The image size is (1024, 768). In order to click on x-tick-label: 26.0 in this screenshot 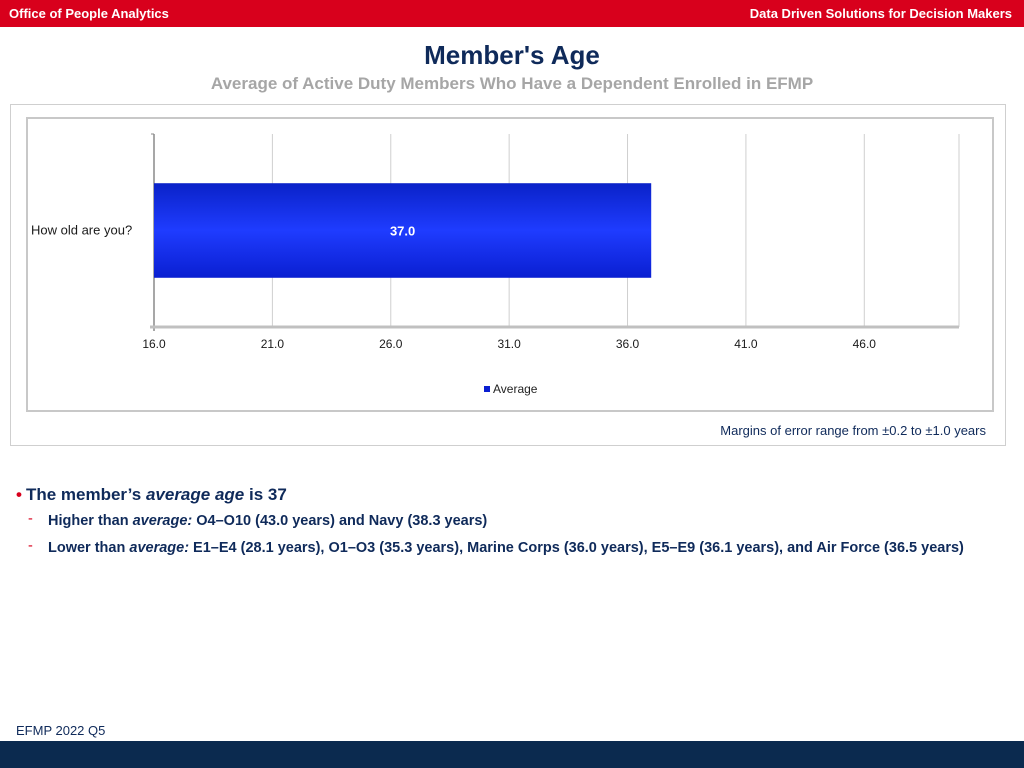, I will do `click(391, 344)`.